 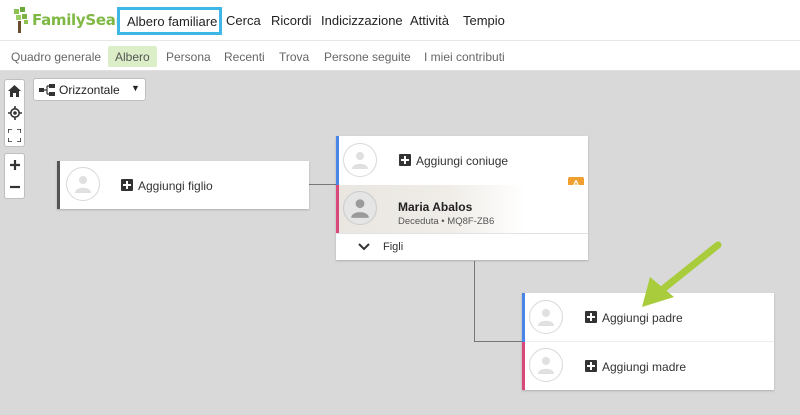 I want to click on nav-item-ricordi: Ricordi, so click(x=291, y=20).